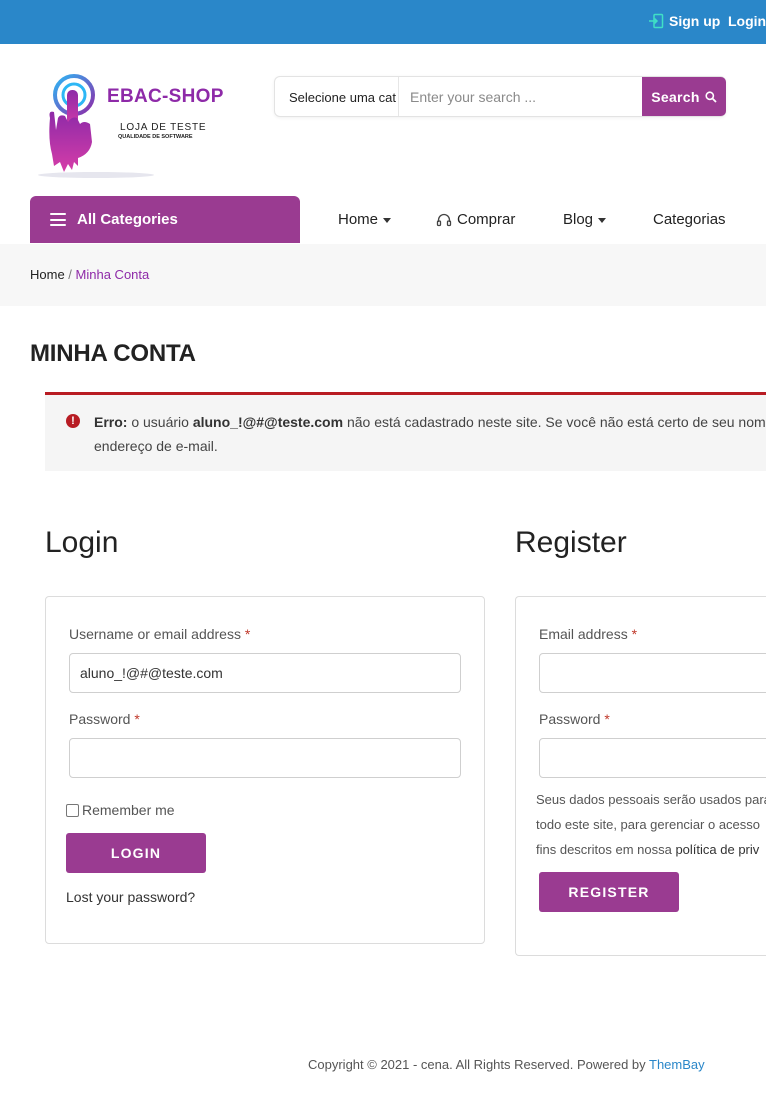 This screenshot has height=1111, width=766. I want to click on remember-label: Remember me, so click(128, 810).